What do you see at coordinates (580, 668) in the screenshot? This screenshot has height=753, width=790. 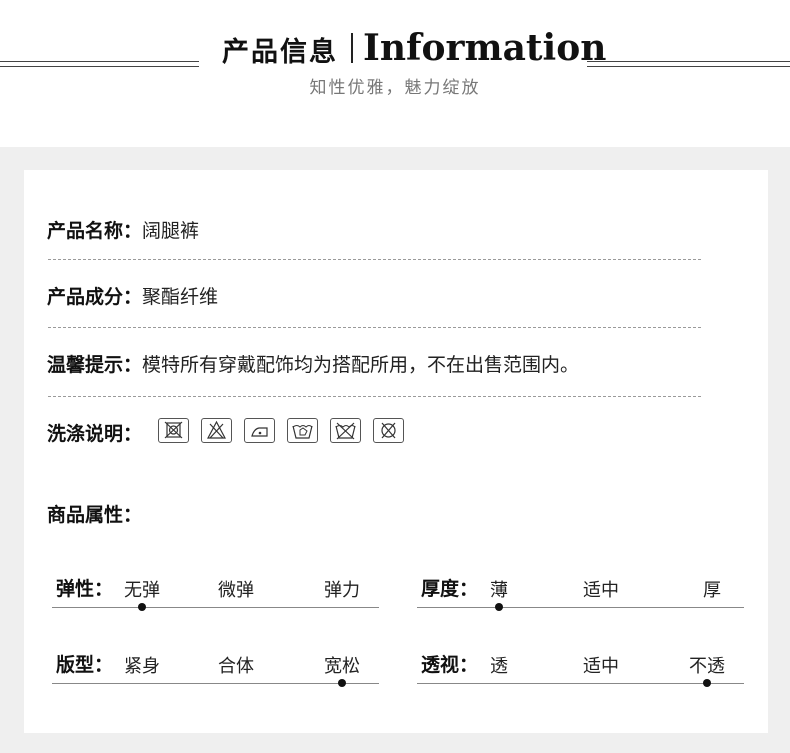 I see `scale-transparency: 透视： 透 适中 不透` at bounding box center [580, 668].